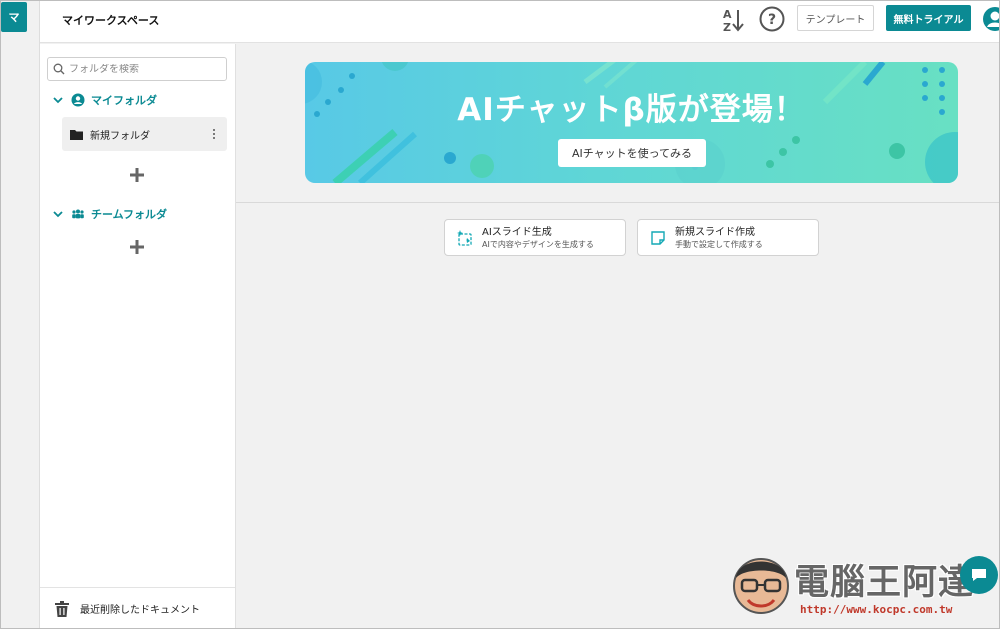  I want to click on chat-icon, so click(979, 575).